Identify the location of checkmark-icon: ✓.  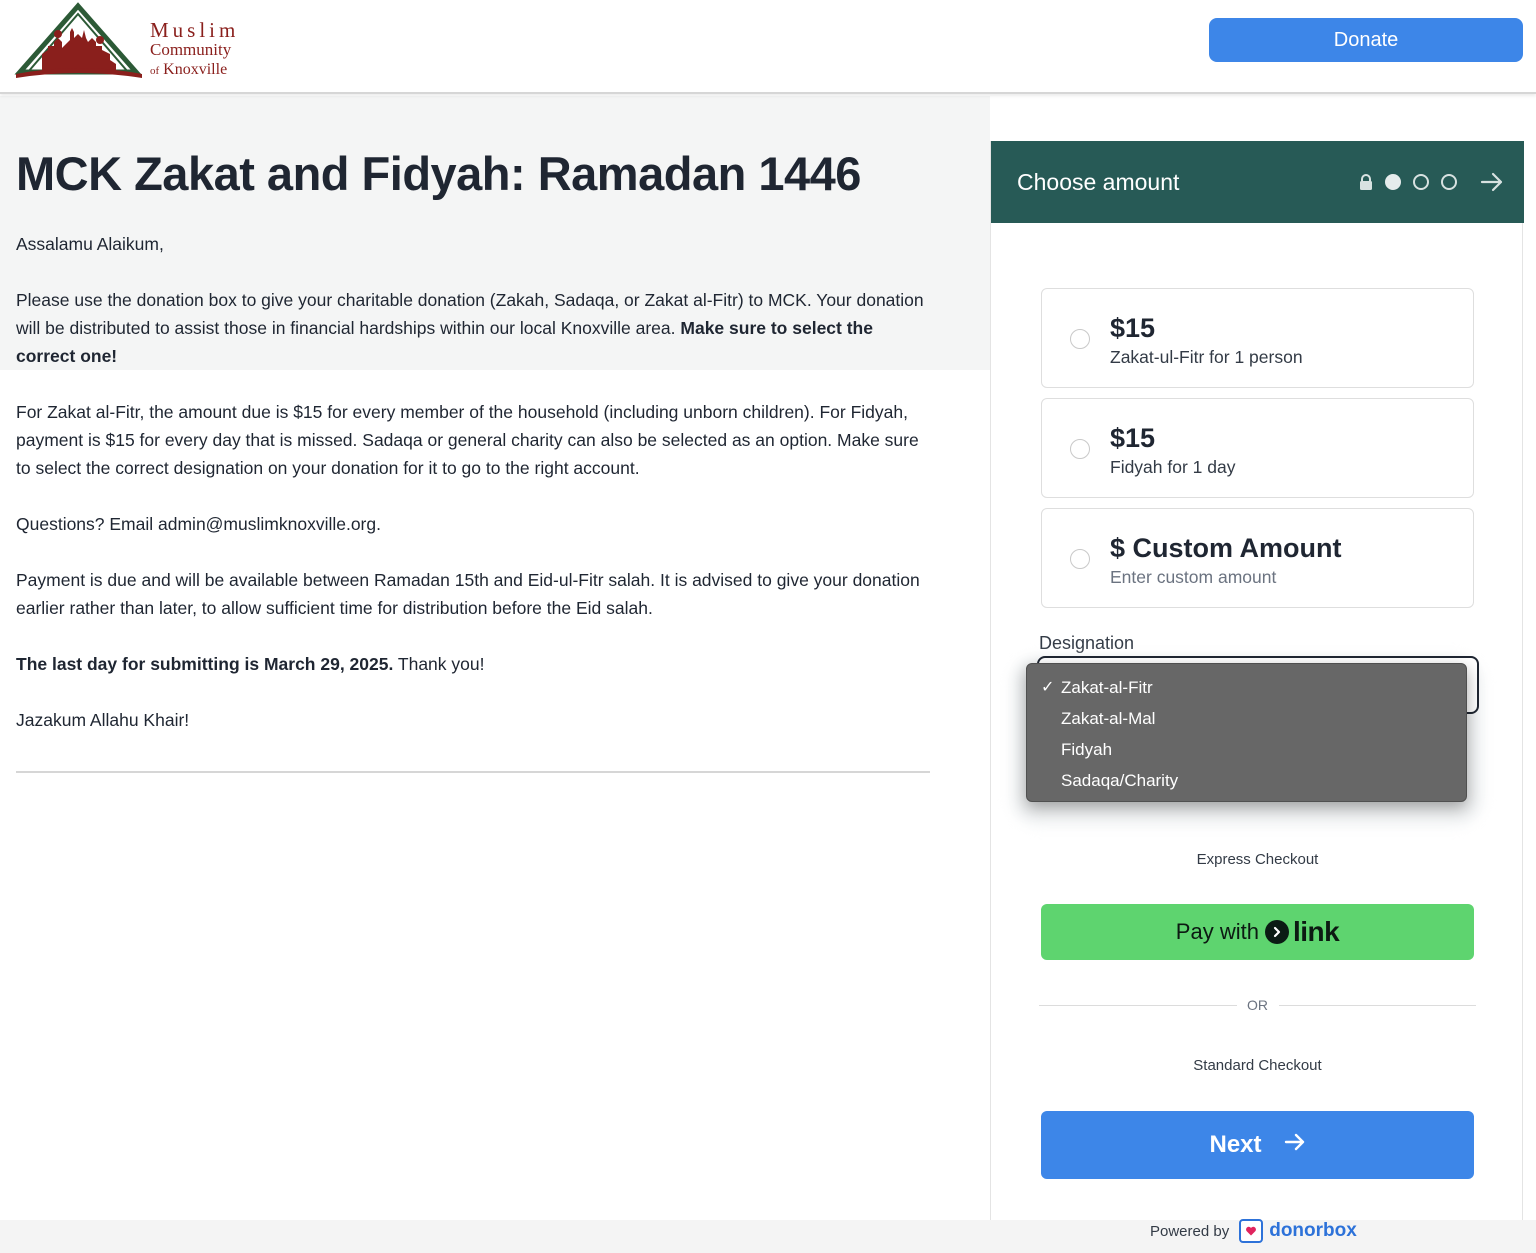
(1048, 687).